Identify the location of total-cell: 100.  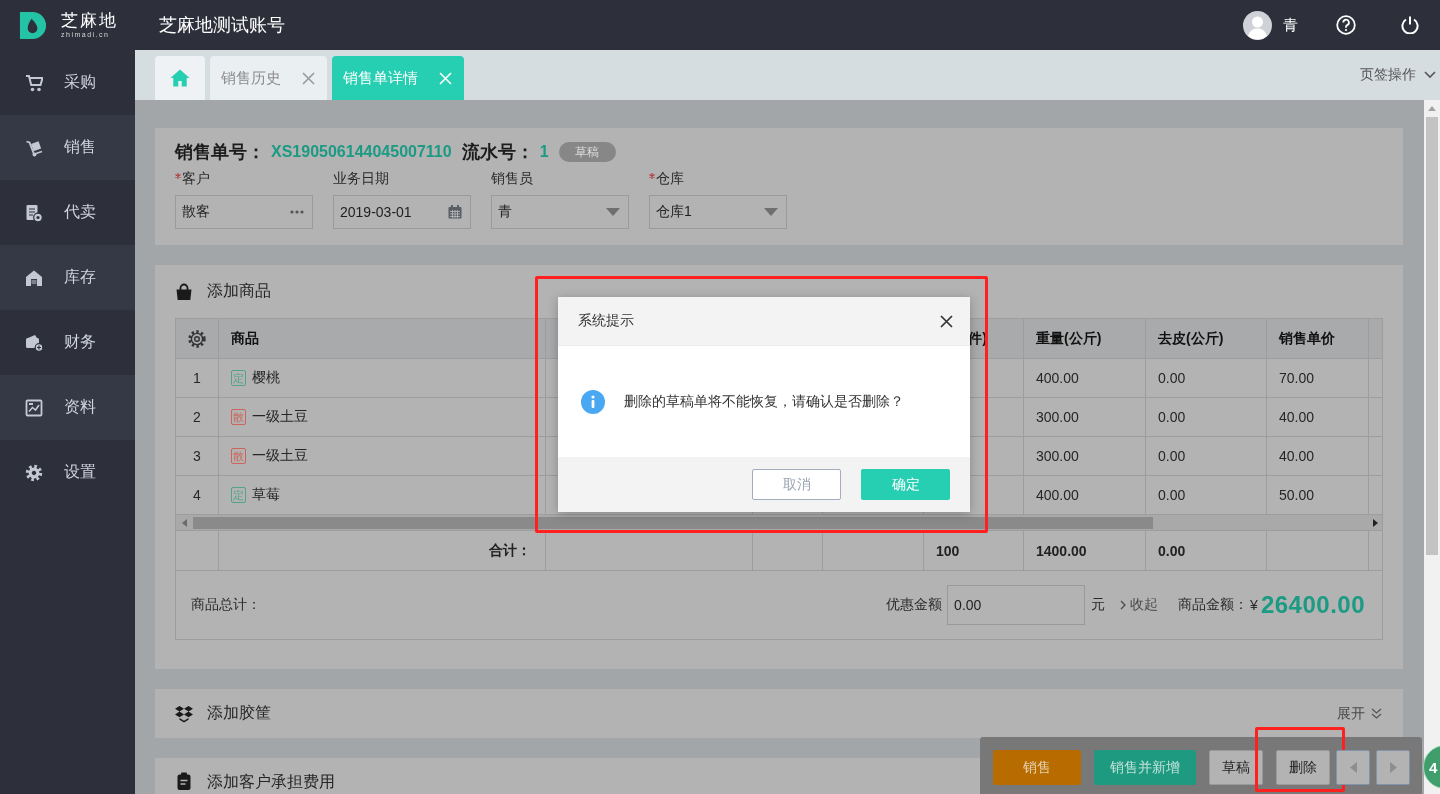
(974, 551).